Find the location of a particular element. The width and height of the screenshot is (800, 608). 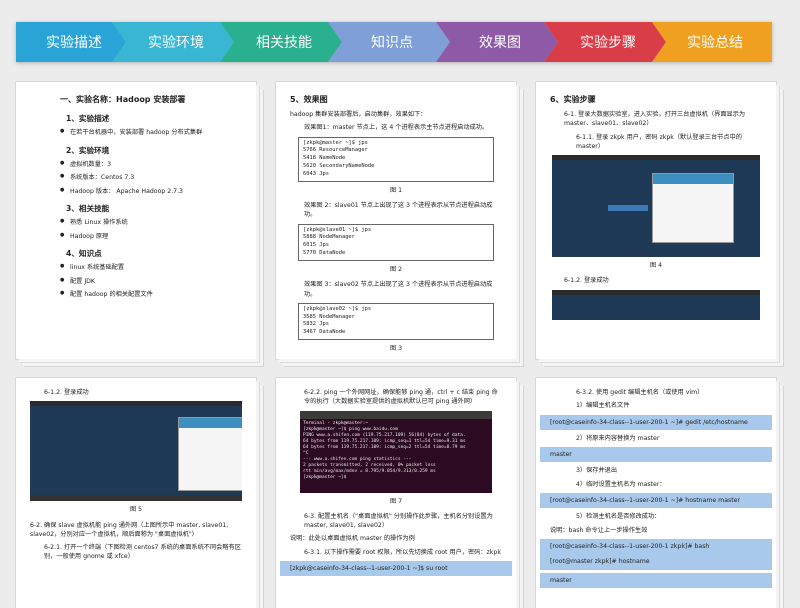

tab-label: 相关技能 is located at coordinates (284, 43).